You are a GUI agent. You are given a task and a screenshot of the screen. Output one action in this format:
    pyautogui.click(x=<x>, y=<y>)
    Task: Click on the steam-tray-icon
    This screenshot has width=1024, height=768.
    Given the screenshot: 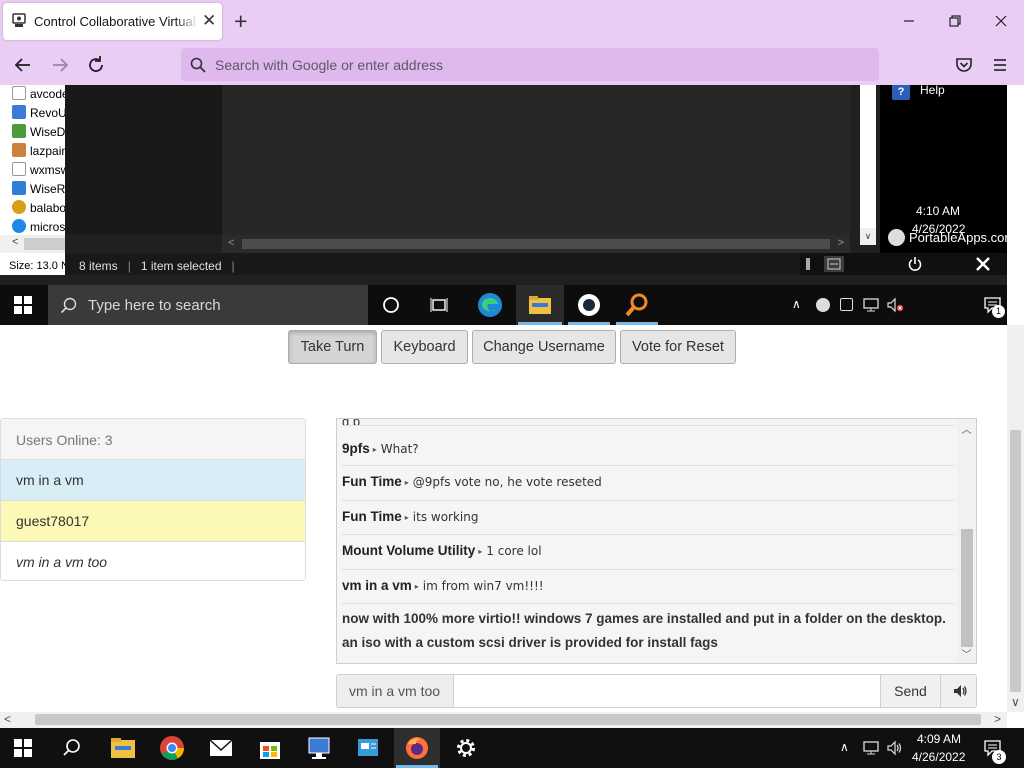 What is the action you would take?
    pyautogui.click(x=823, y=305)
    